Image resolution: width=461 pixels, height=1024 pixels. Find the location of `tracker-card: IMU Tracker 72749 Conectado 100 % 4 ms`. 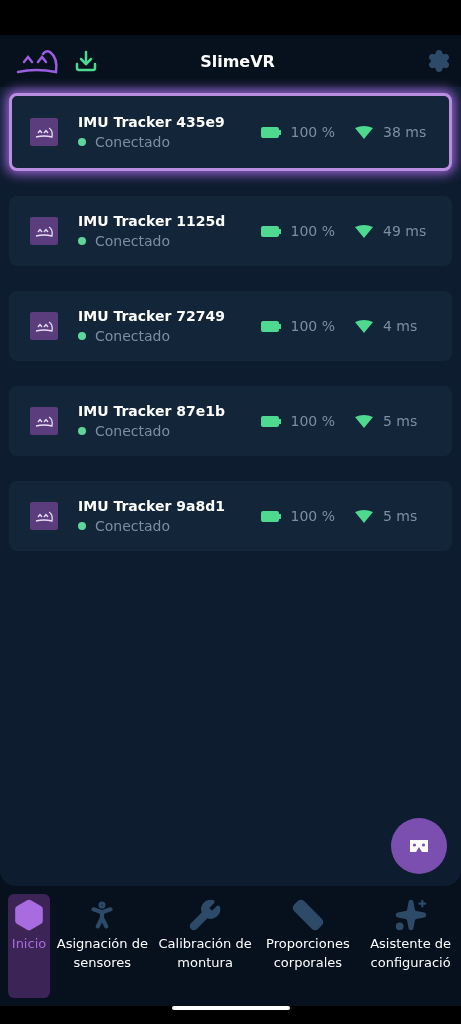

tracker-card: IMU Tracker 72749 Conectado 100 % 4 ms is located at coordinates (230, 326).